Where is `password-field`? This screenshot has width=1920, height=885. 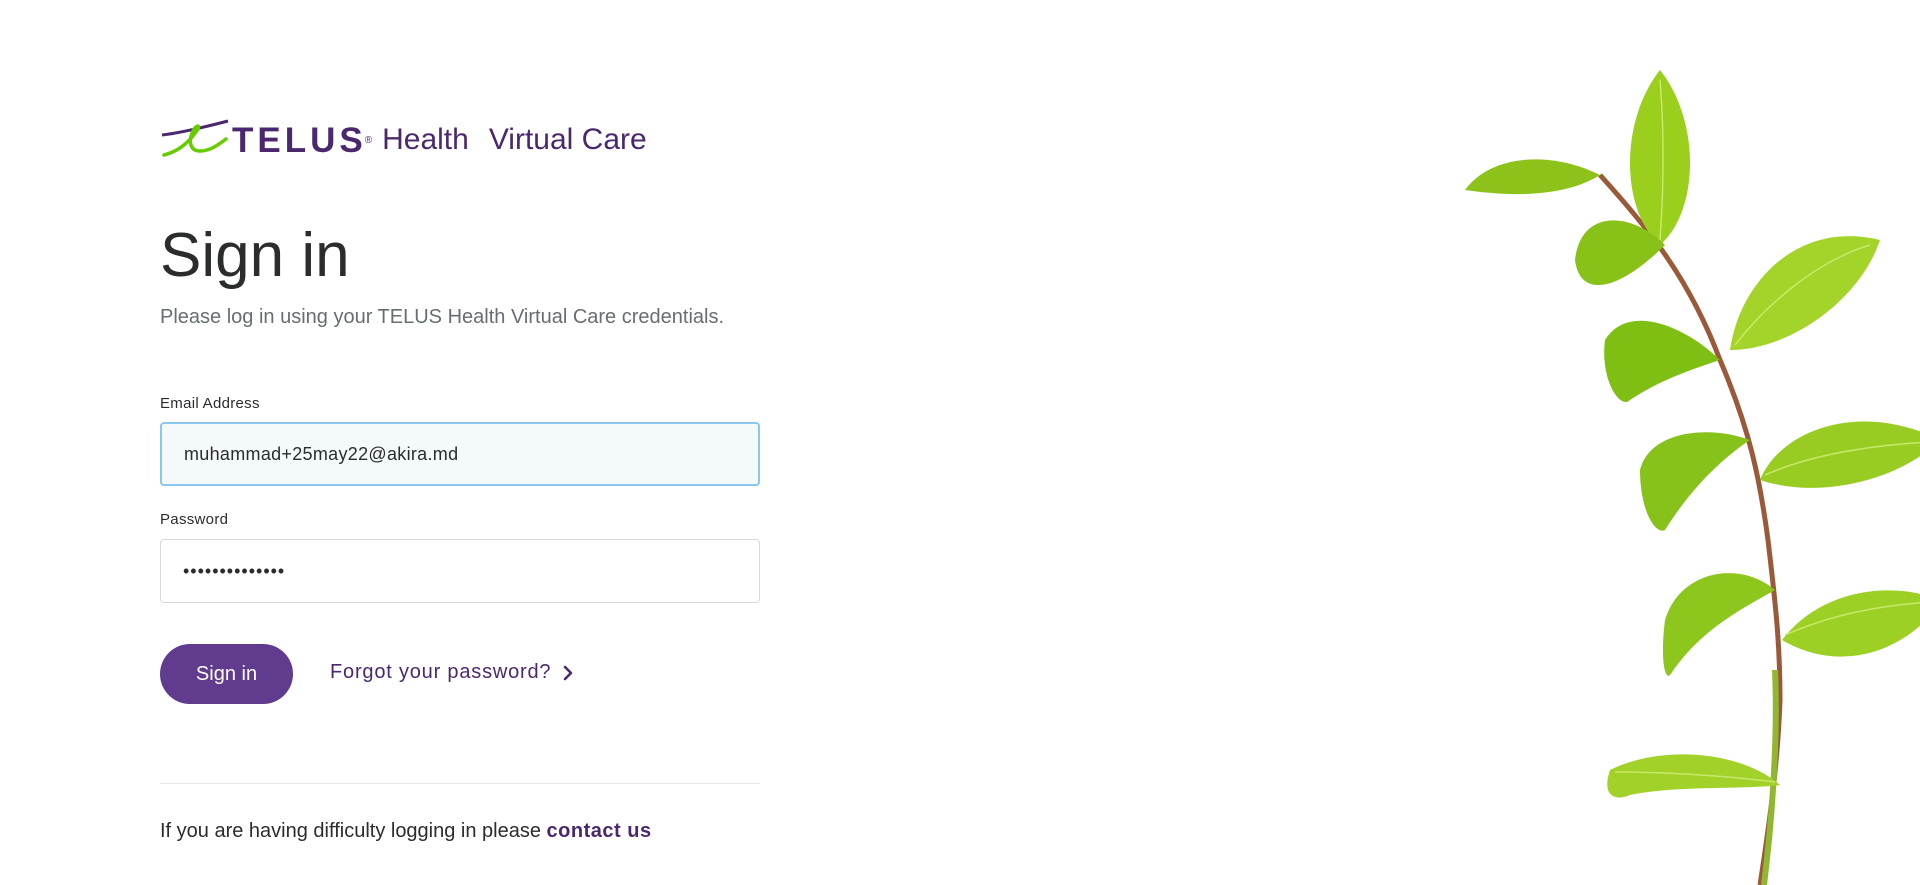
password-field is located at coordinates (460, 571).